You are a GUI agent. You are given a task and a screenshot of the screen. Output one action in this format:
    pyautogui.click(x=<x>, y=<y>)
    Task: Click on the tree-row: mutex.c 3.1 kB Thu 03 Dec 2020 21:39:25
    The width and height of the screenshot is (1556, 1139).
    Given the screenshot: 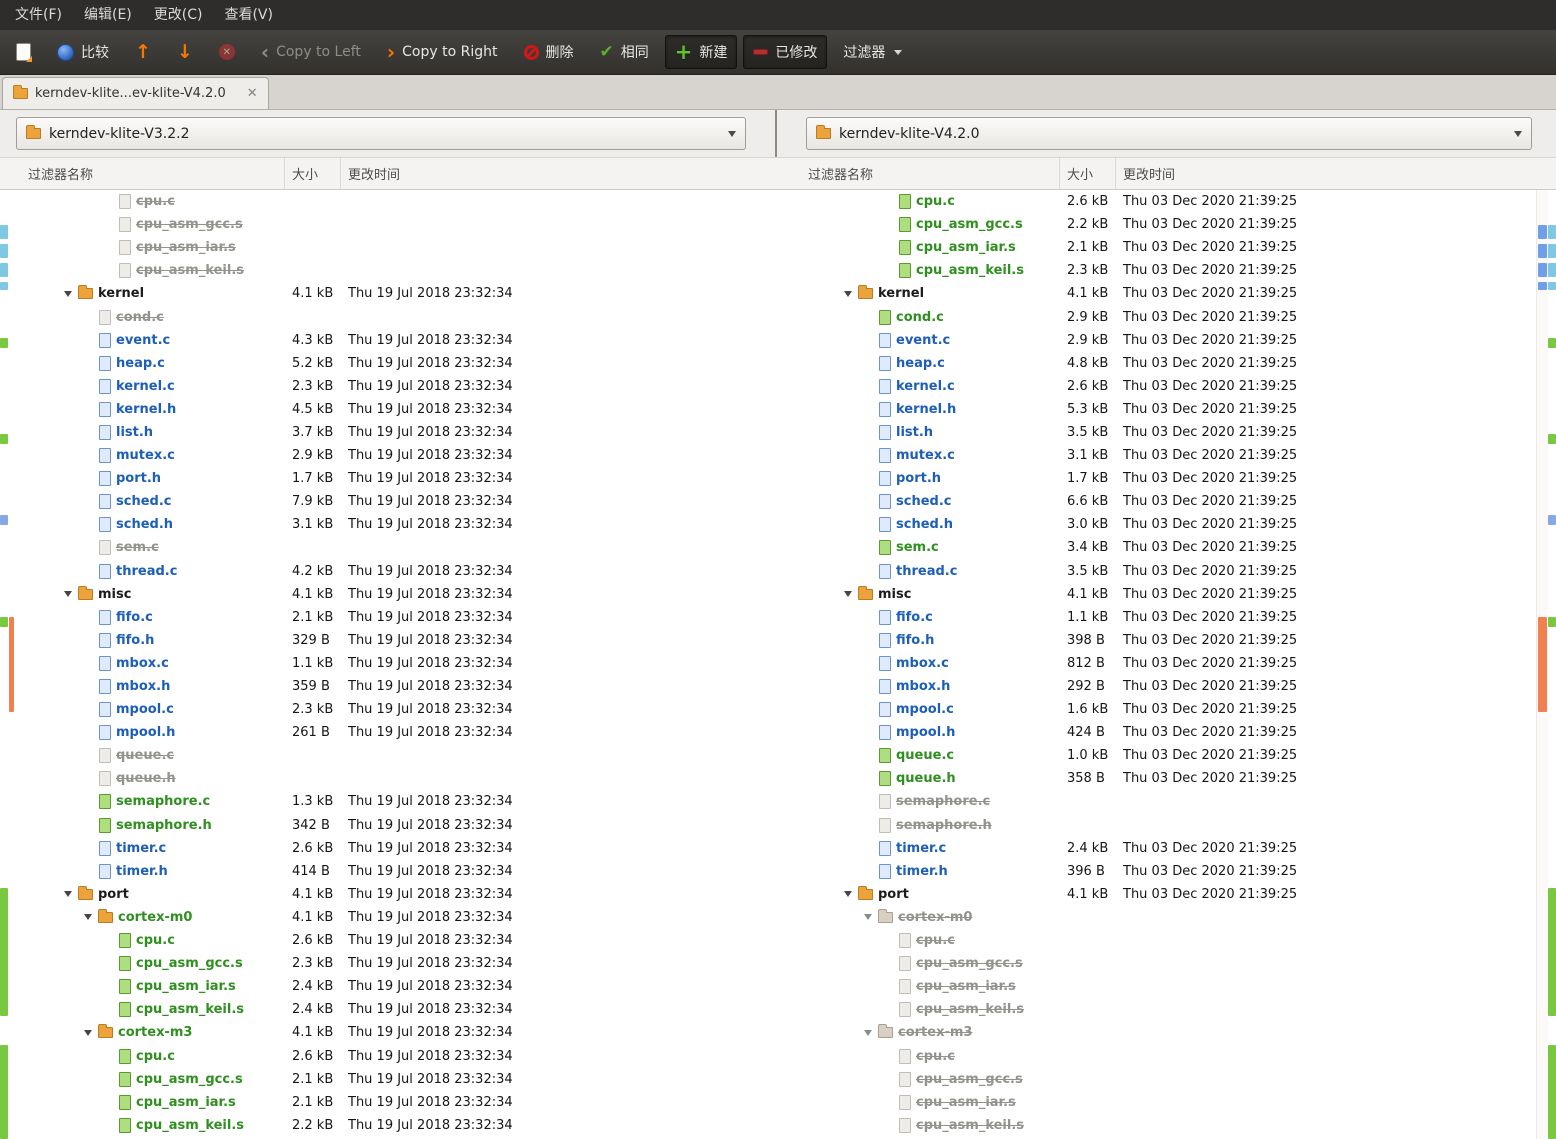 What is the action you would take?
    pyautogui.click(x=1168, y=455)
    